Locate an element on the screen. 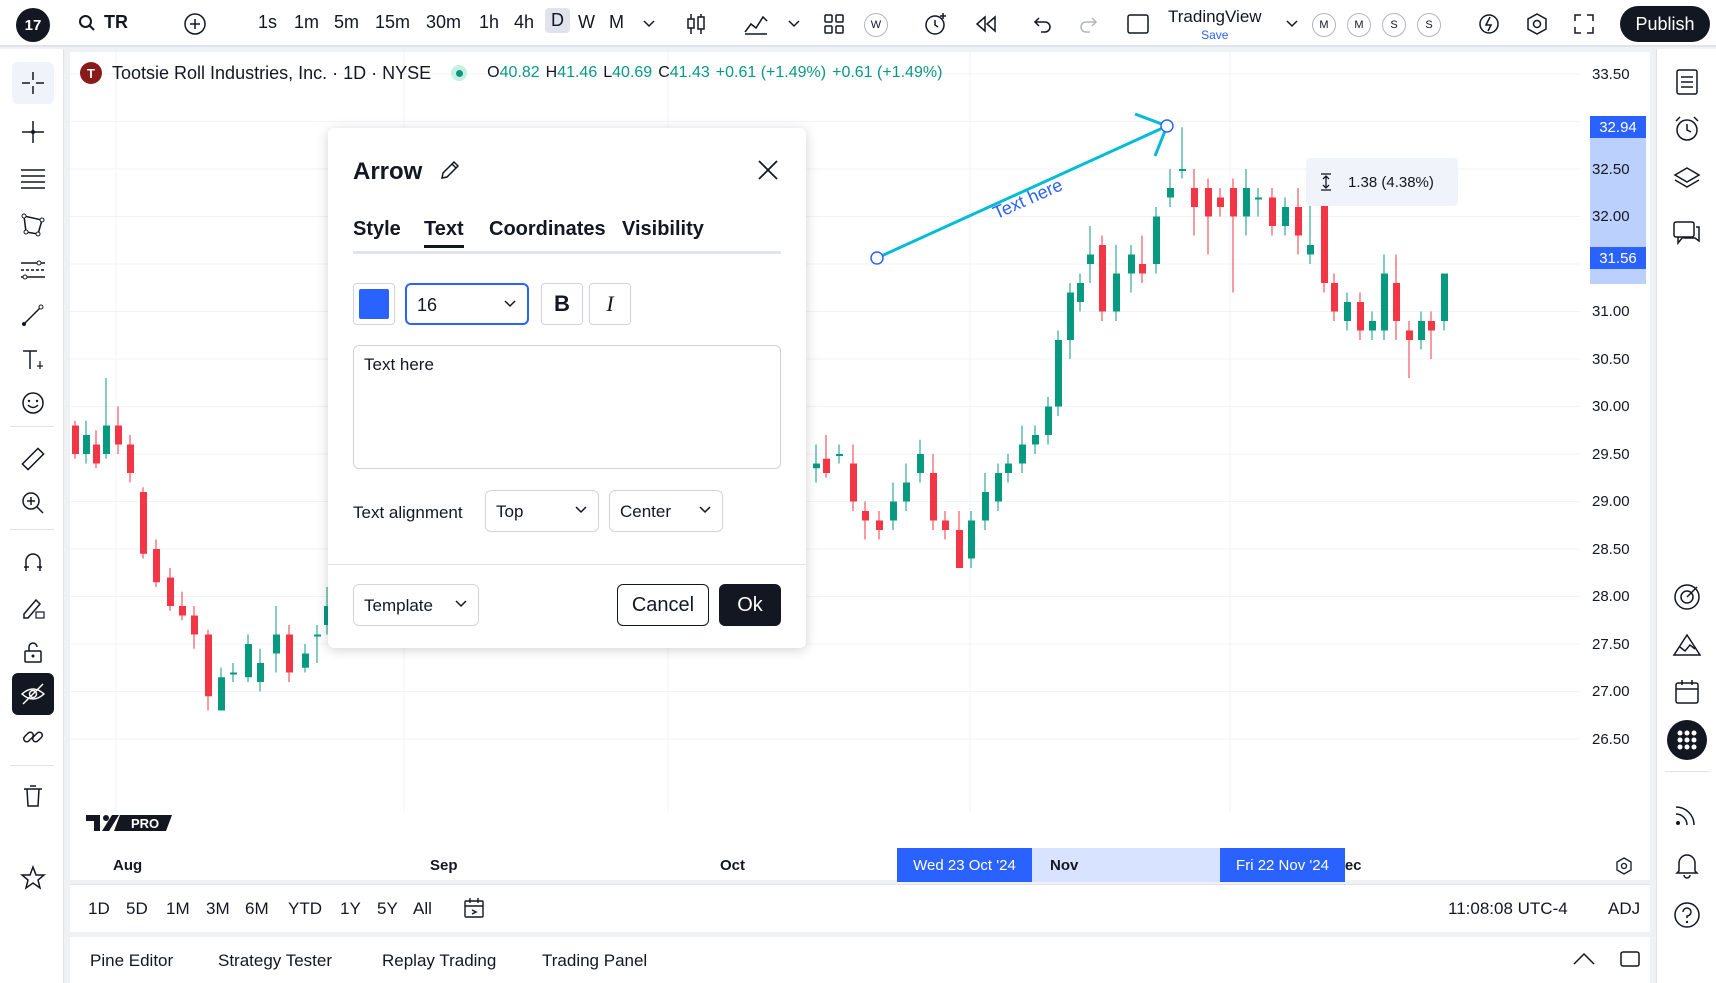  range-6m: 6M is located at coordinates (257, 909).